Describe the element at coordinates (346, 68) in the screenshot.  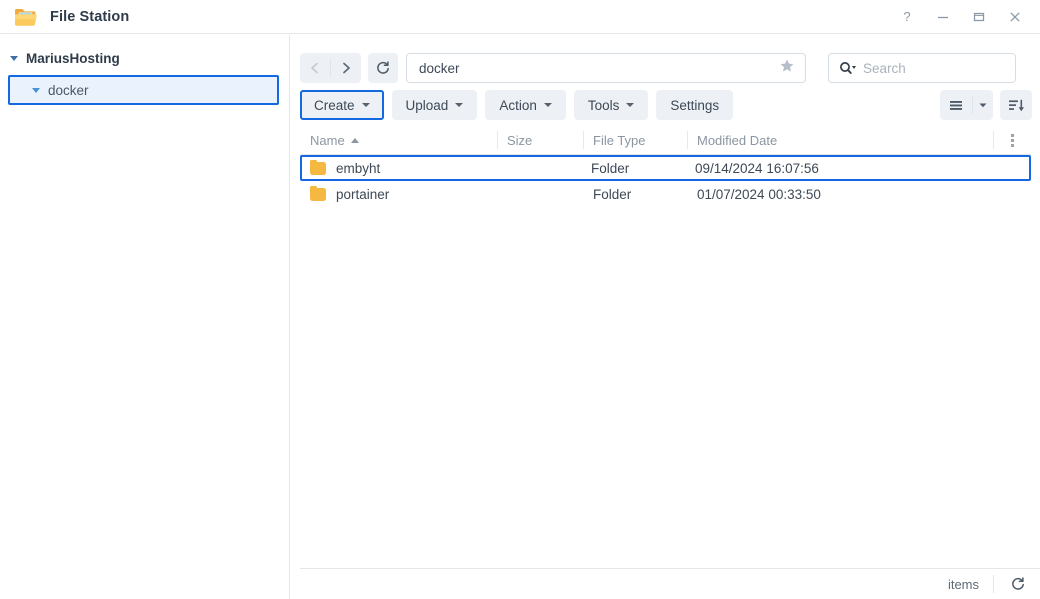
I see `forward-button` at that location.